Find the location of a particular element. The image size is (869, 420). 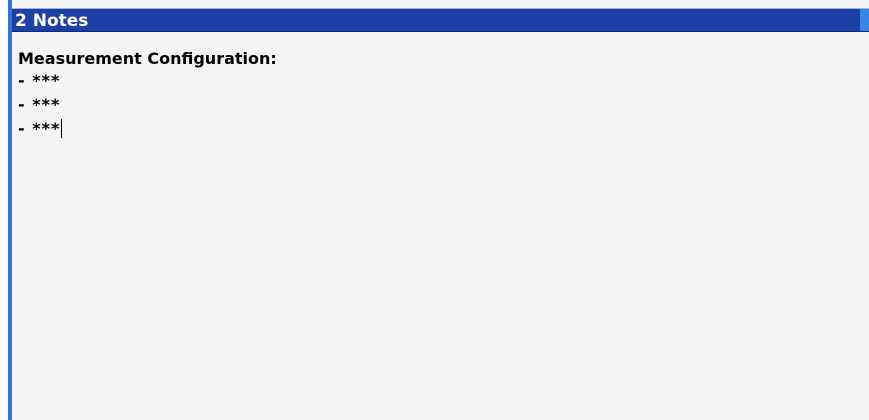

panel-title-bar: 2 Notes is located at coordinates (440, 20).